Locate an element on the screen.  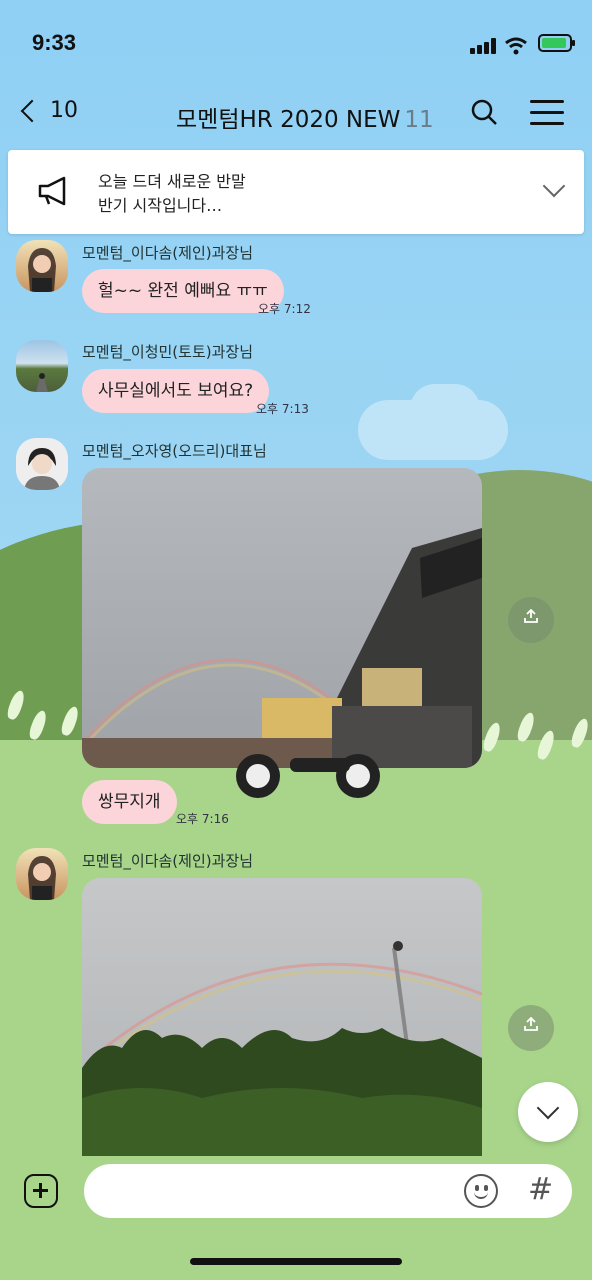
unread-chat-count: 10 is located at coordinates (64, 110).